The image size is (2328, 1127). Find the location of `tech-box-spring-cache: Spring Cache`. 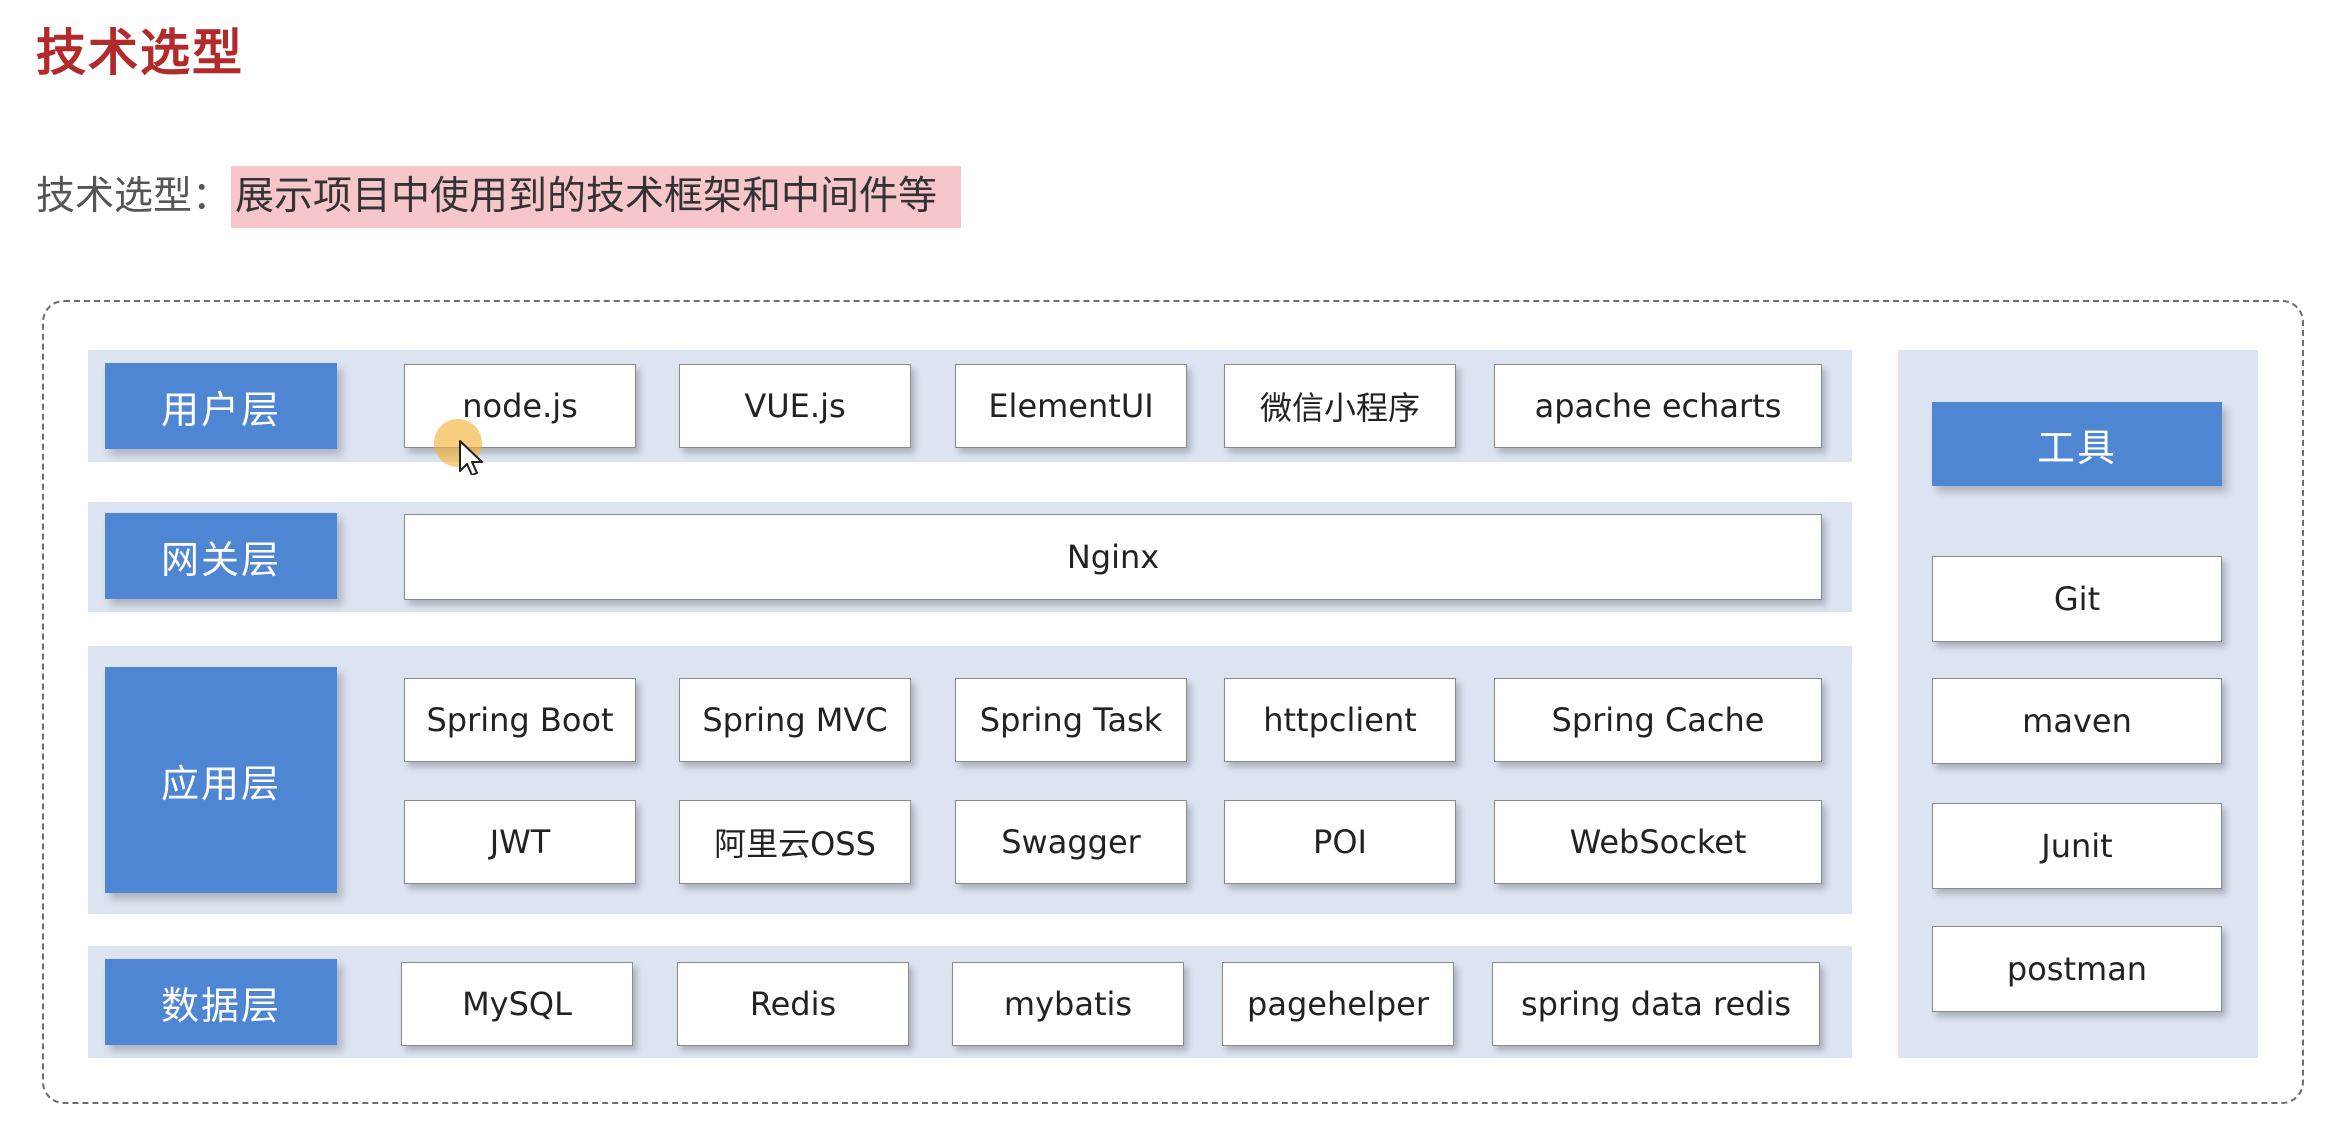

tech-box-spring-cache: Spring Cache is located at coordinates (1658, 720).